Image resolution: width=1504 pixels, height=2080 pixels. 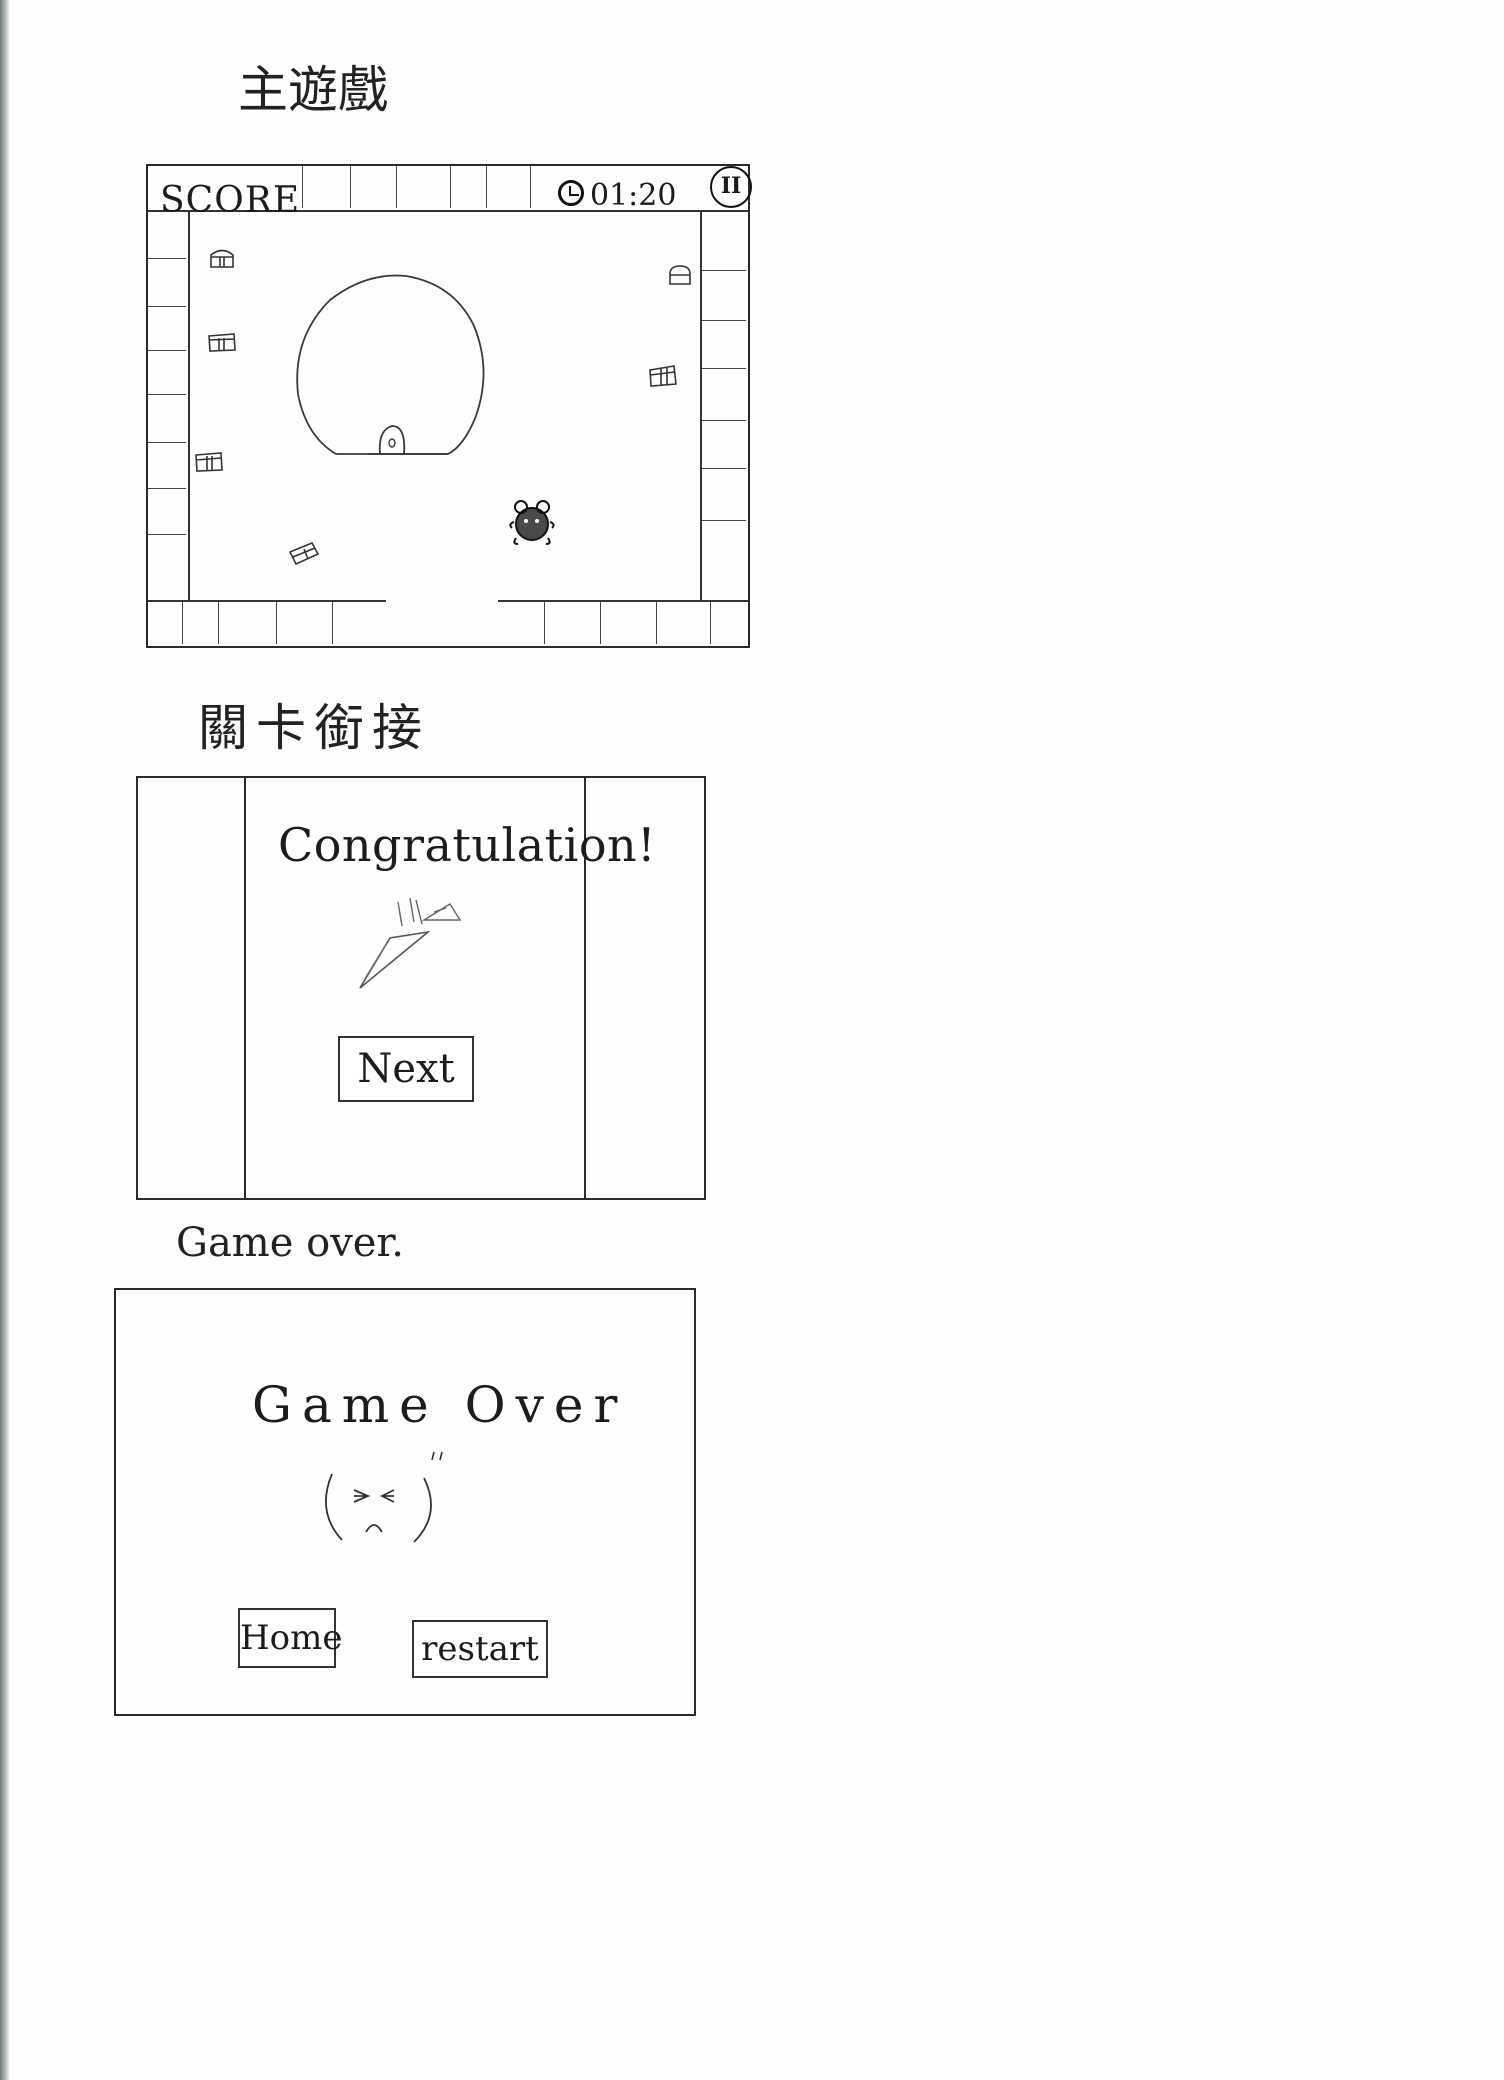 I want to click on home-button: Home, so click(x=290, y=1638).